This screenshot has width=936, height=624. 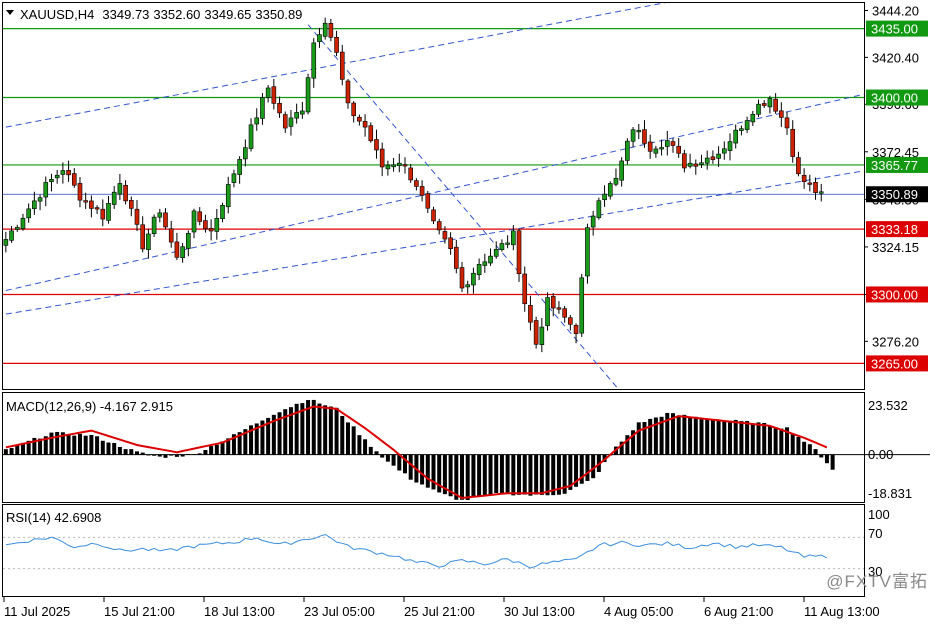 What do you see at coordinates (875, 533) in the screenshot?
I see `rsi-scale-70: 70` at bounding box center [875, 533].